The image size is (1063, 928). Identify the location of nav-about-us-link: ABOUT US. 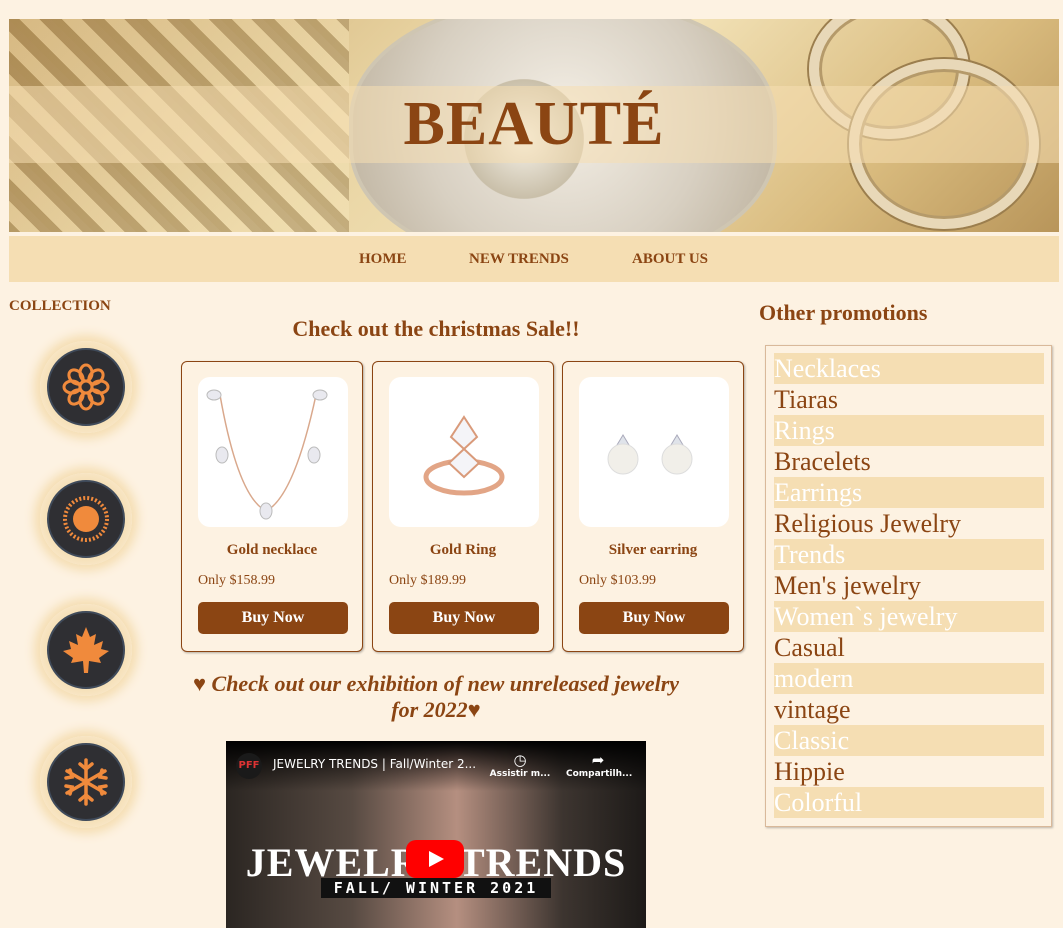
(670, 259).